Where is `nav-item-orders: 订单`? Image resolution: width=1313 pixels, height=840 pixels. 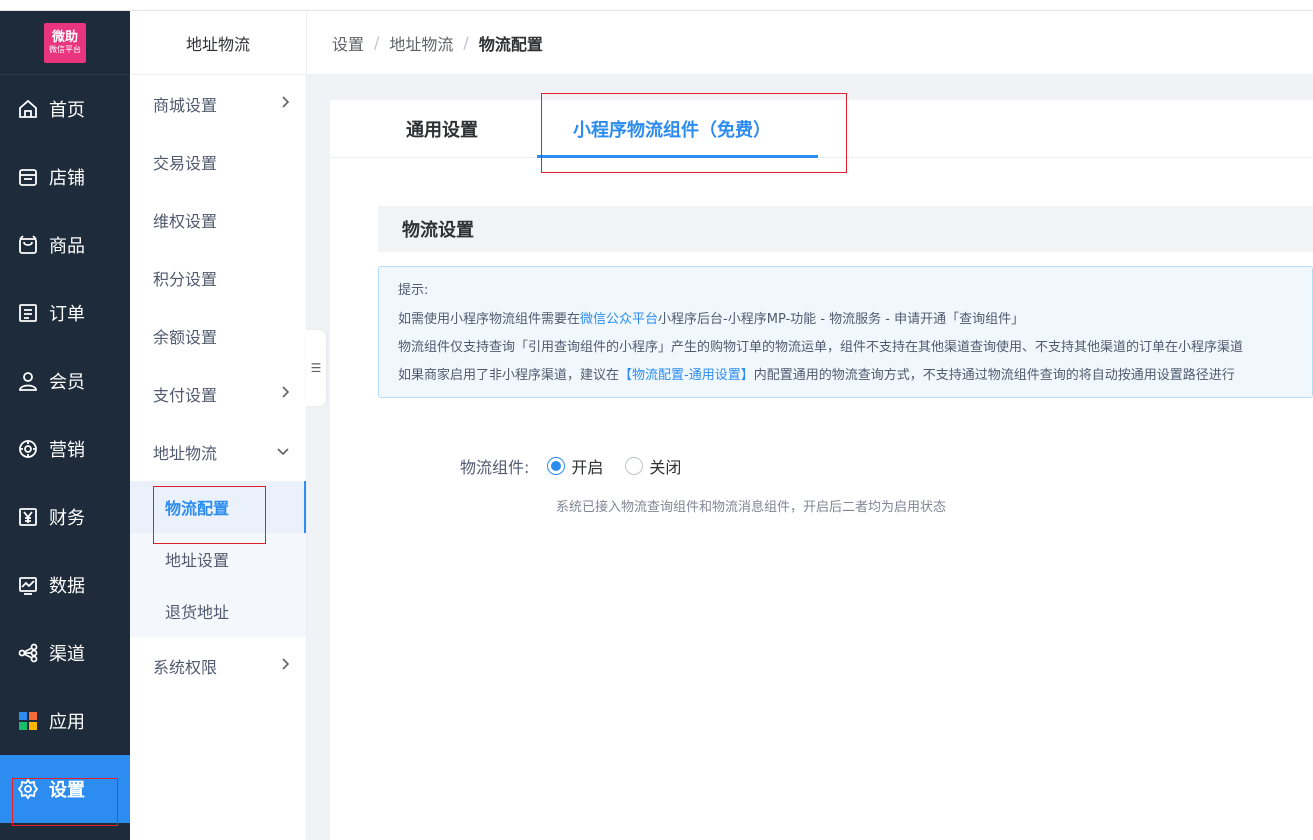 nav-item-orders: 订单 is located at coordinates (65, 313).